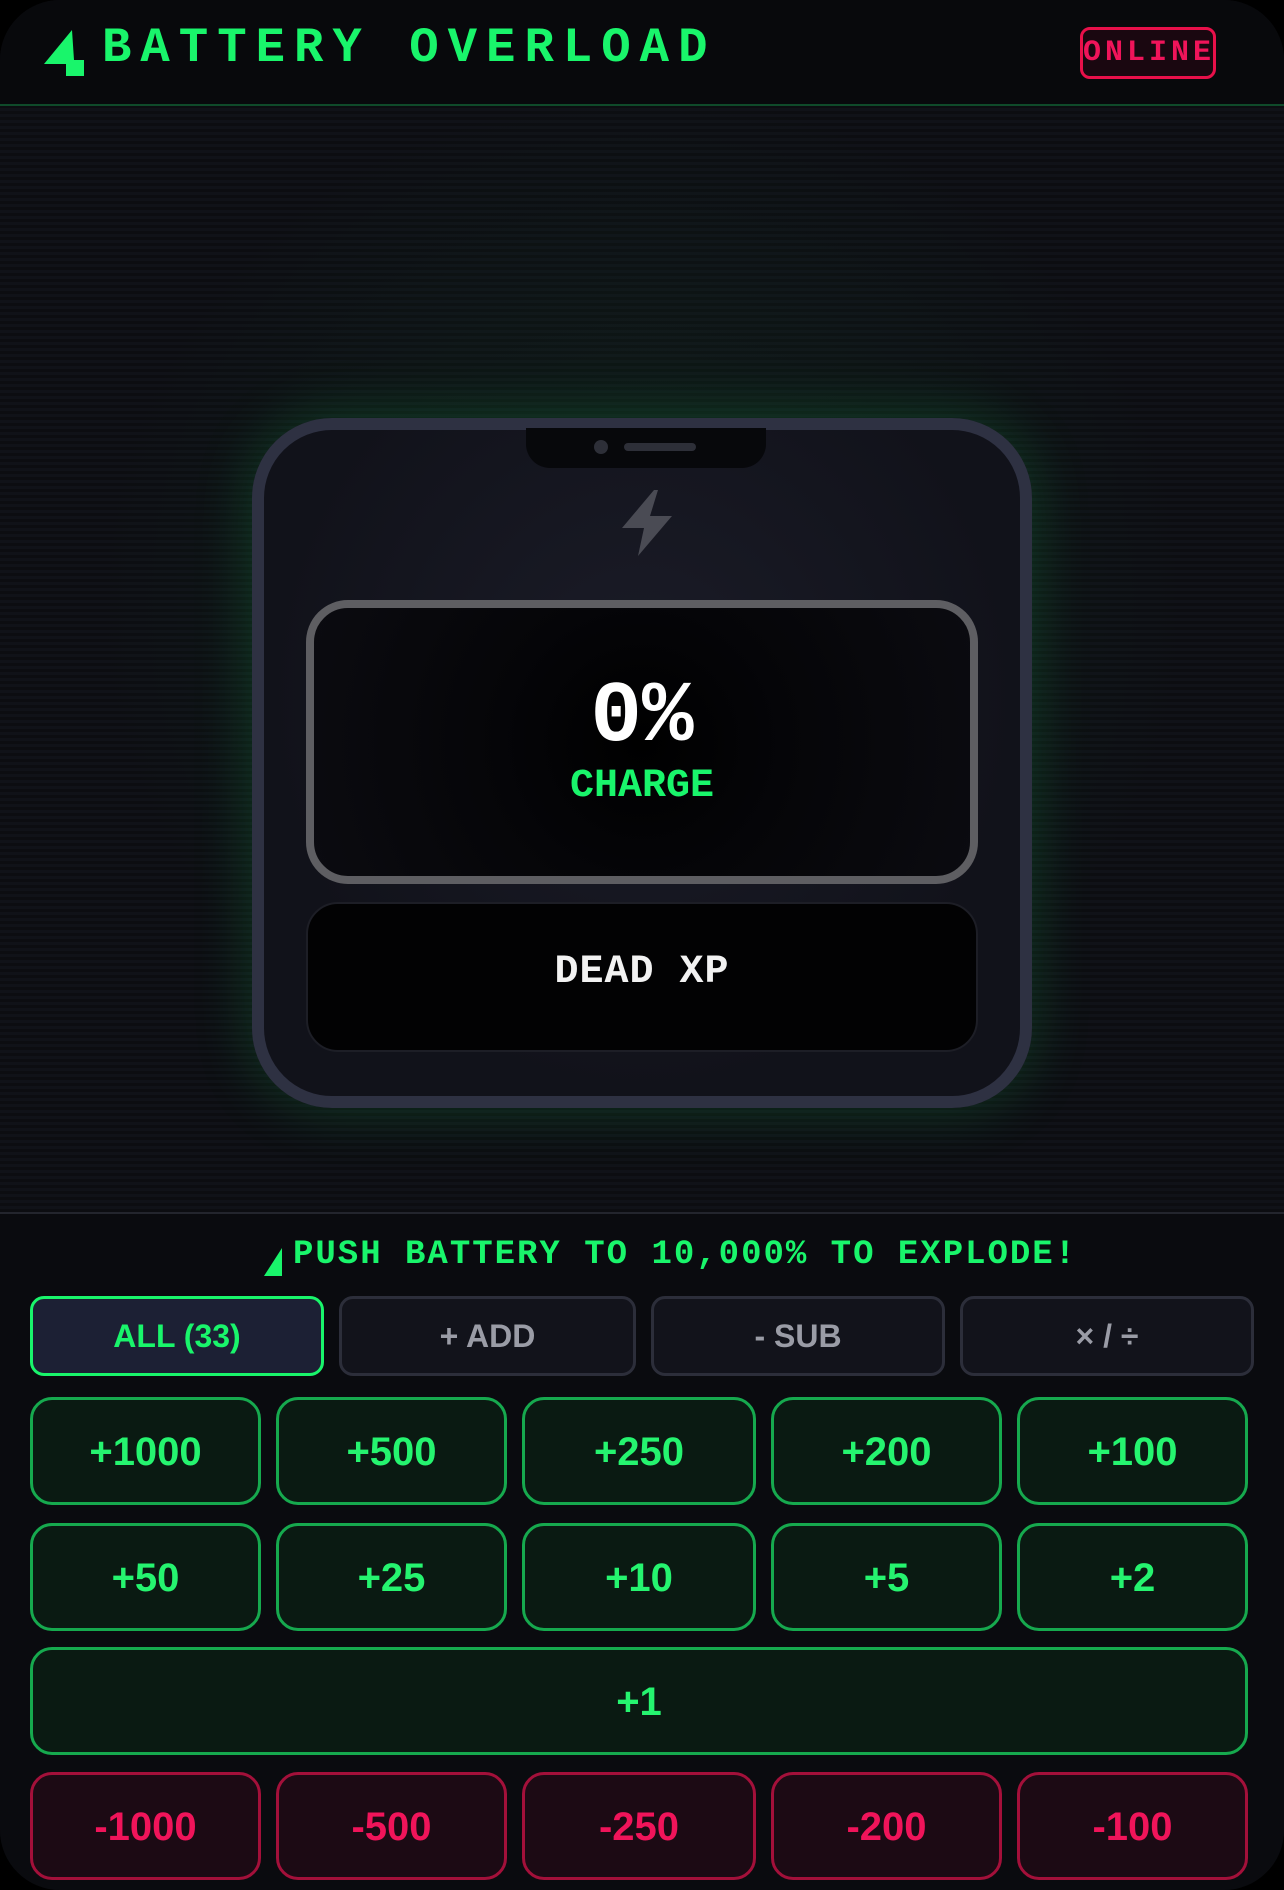  What do you see at coordinates (1132, 1826) in the screenshot?
I see `sub-100-button: -100` at bounding box center [1132, 1826].